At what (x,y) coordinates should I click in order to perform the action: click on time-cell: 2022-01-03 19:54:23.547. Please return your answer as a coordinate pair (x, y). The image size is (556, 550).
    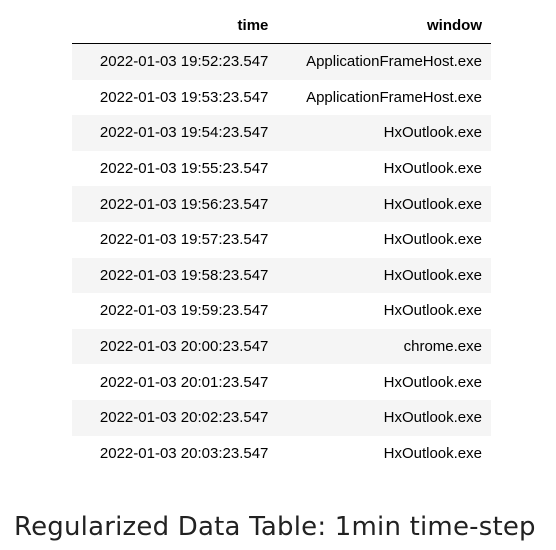
    Looking at the image, I should click on (175, 133).